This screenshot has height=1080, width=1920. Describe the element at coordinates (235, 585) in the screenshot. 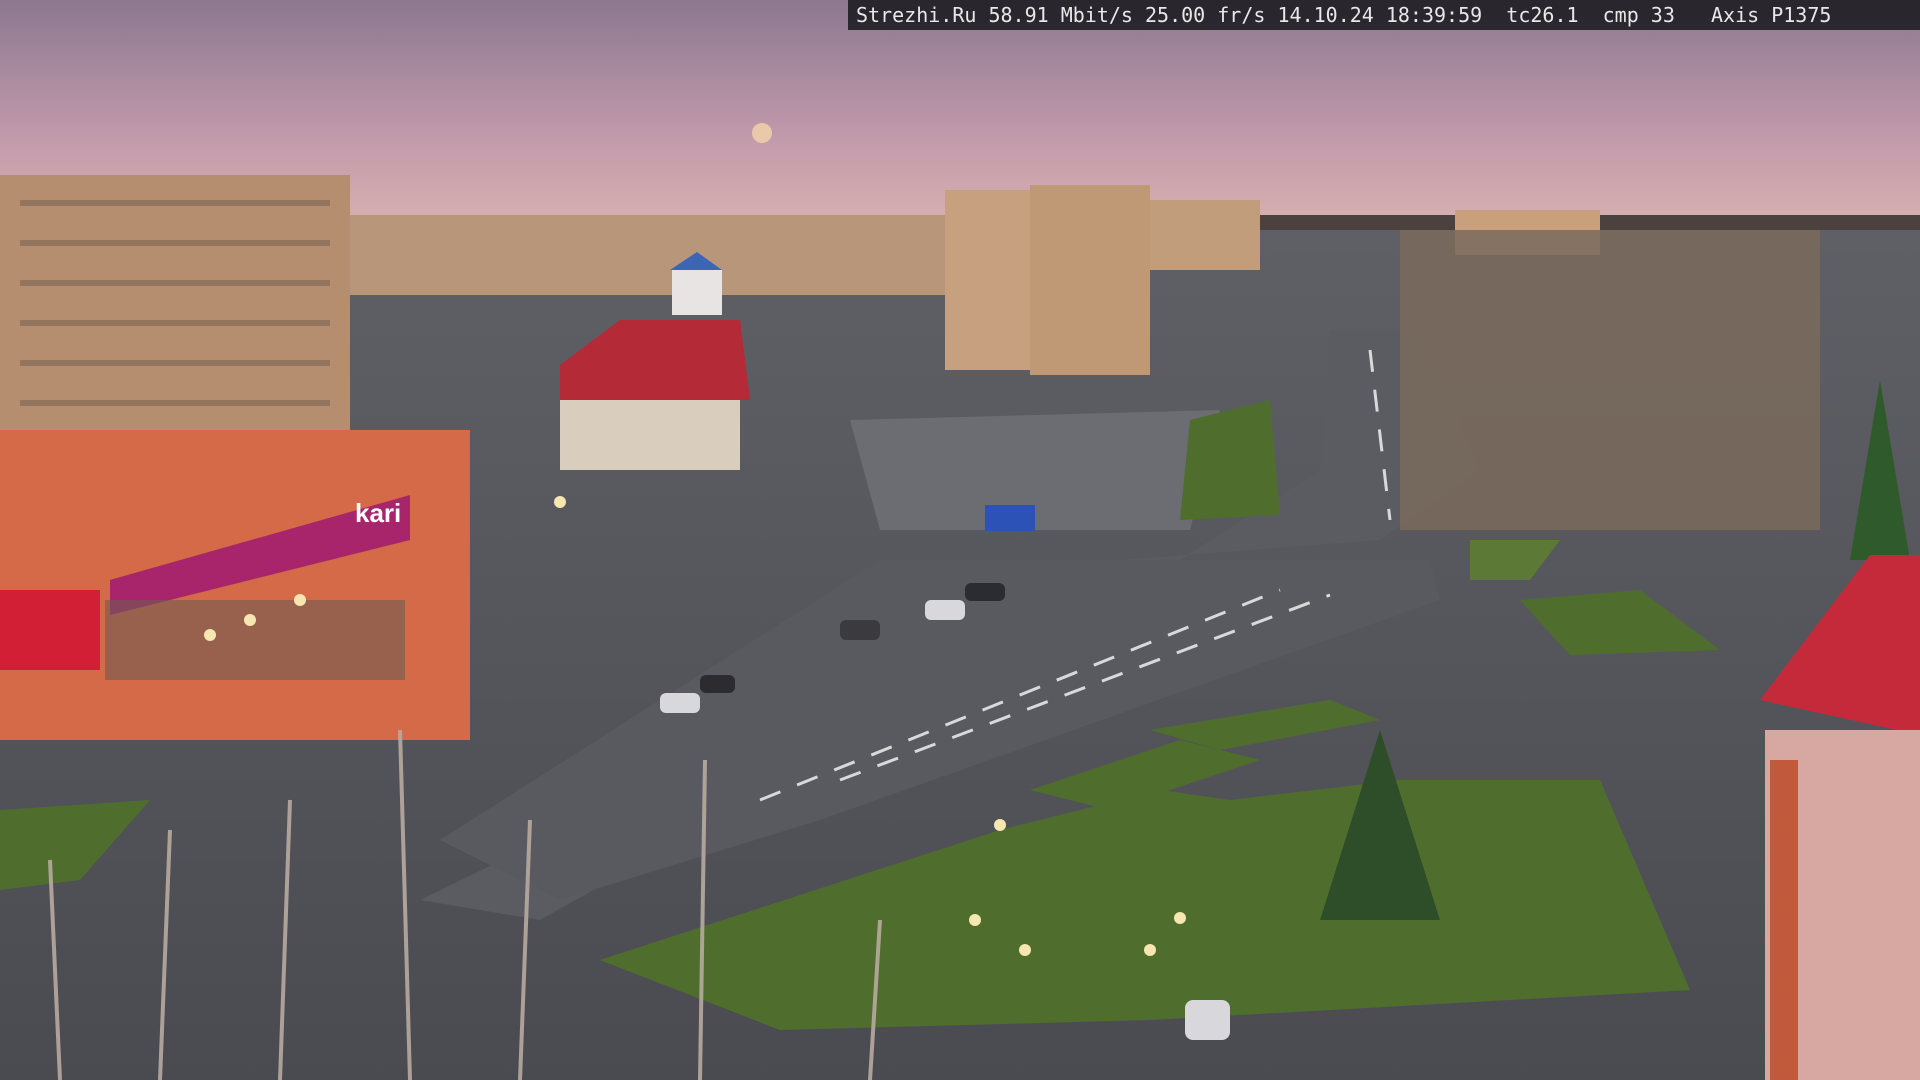

I see `kari-store-building: kari` at that location.